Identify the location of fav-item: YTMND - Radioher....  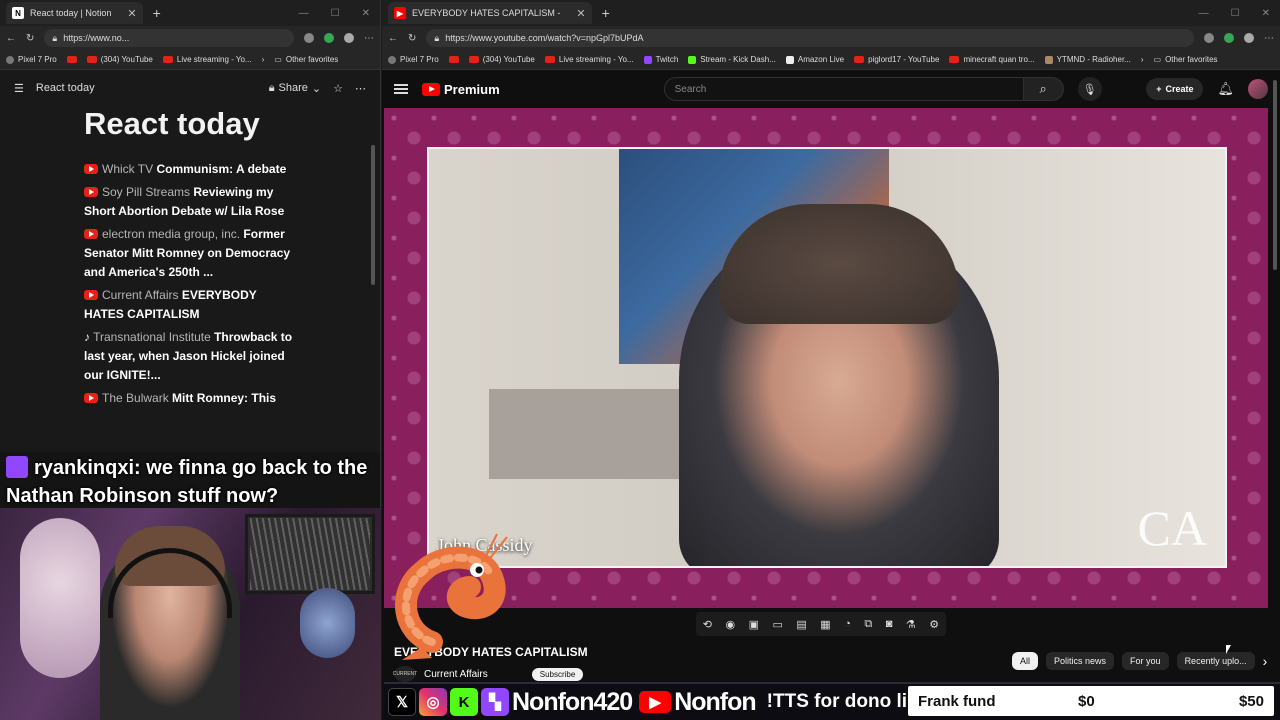
(1087, 59).